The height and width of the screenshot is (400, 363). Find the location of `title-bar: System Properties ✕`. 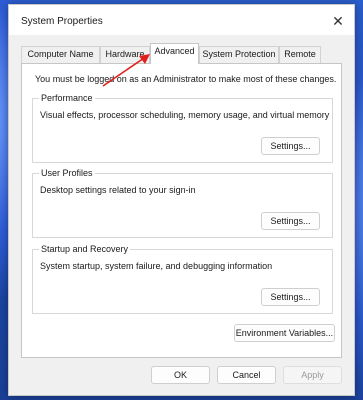

title-bar: System Properties ✕ is located at coordinates (181, 20).